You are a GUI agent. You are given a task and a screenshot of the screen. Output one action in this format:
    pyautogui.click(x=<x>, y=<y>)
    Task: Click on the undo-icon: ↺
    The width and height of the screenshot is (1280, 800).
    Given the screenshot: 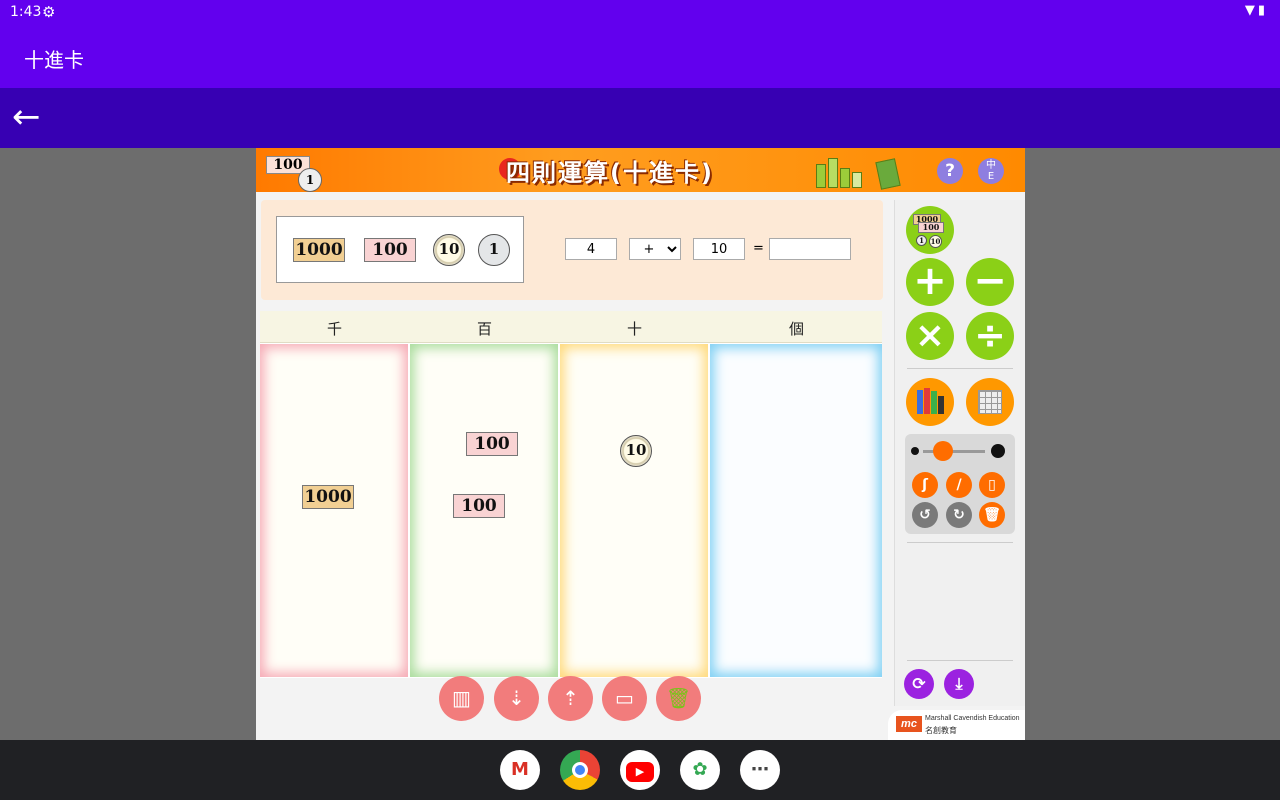 What is the action you would take?
    pyautogui.click(x=925, y=515)
    